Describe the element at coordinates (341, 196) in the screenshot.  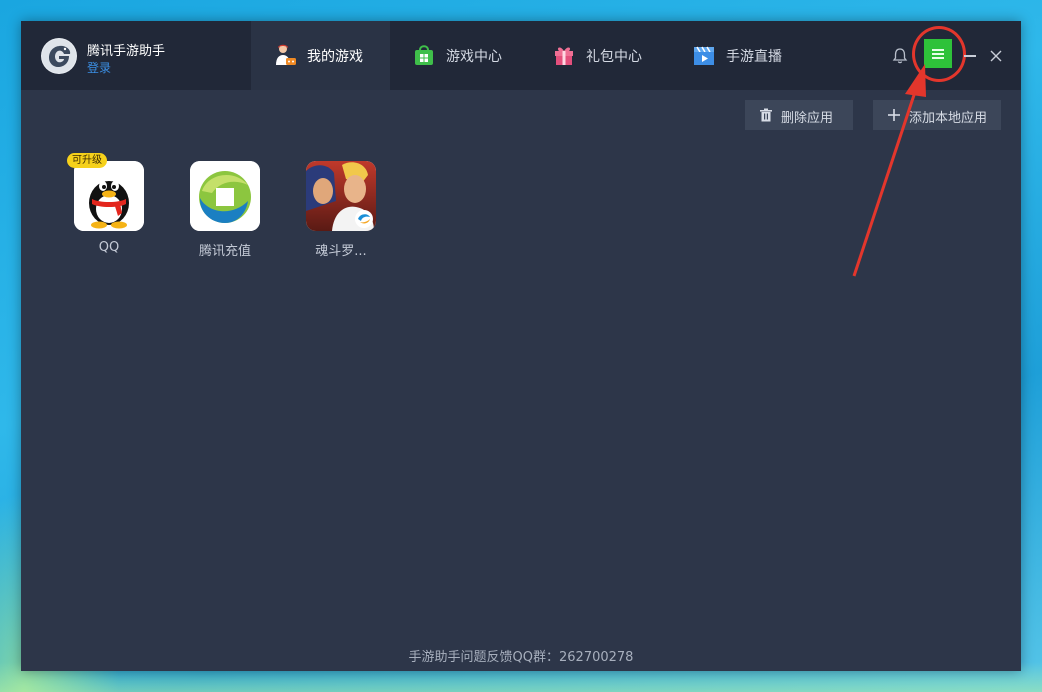
I see `contra-game-icon` at that location.